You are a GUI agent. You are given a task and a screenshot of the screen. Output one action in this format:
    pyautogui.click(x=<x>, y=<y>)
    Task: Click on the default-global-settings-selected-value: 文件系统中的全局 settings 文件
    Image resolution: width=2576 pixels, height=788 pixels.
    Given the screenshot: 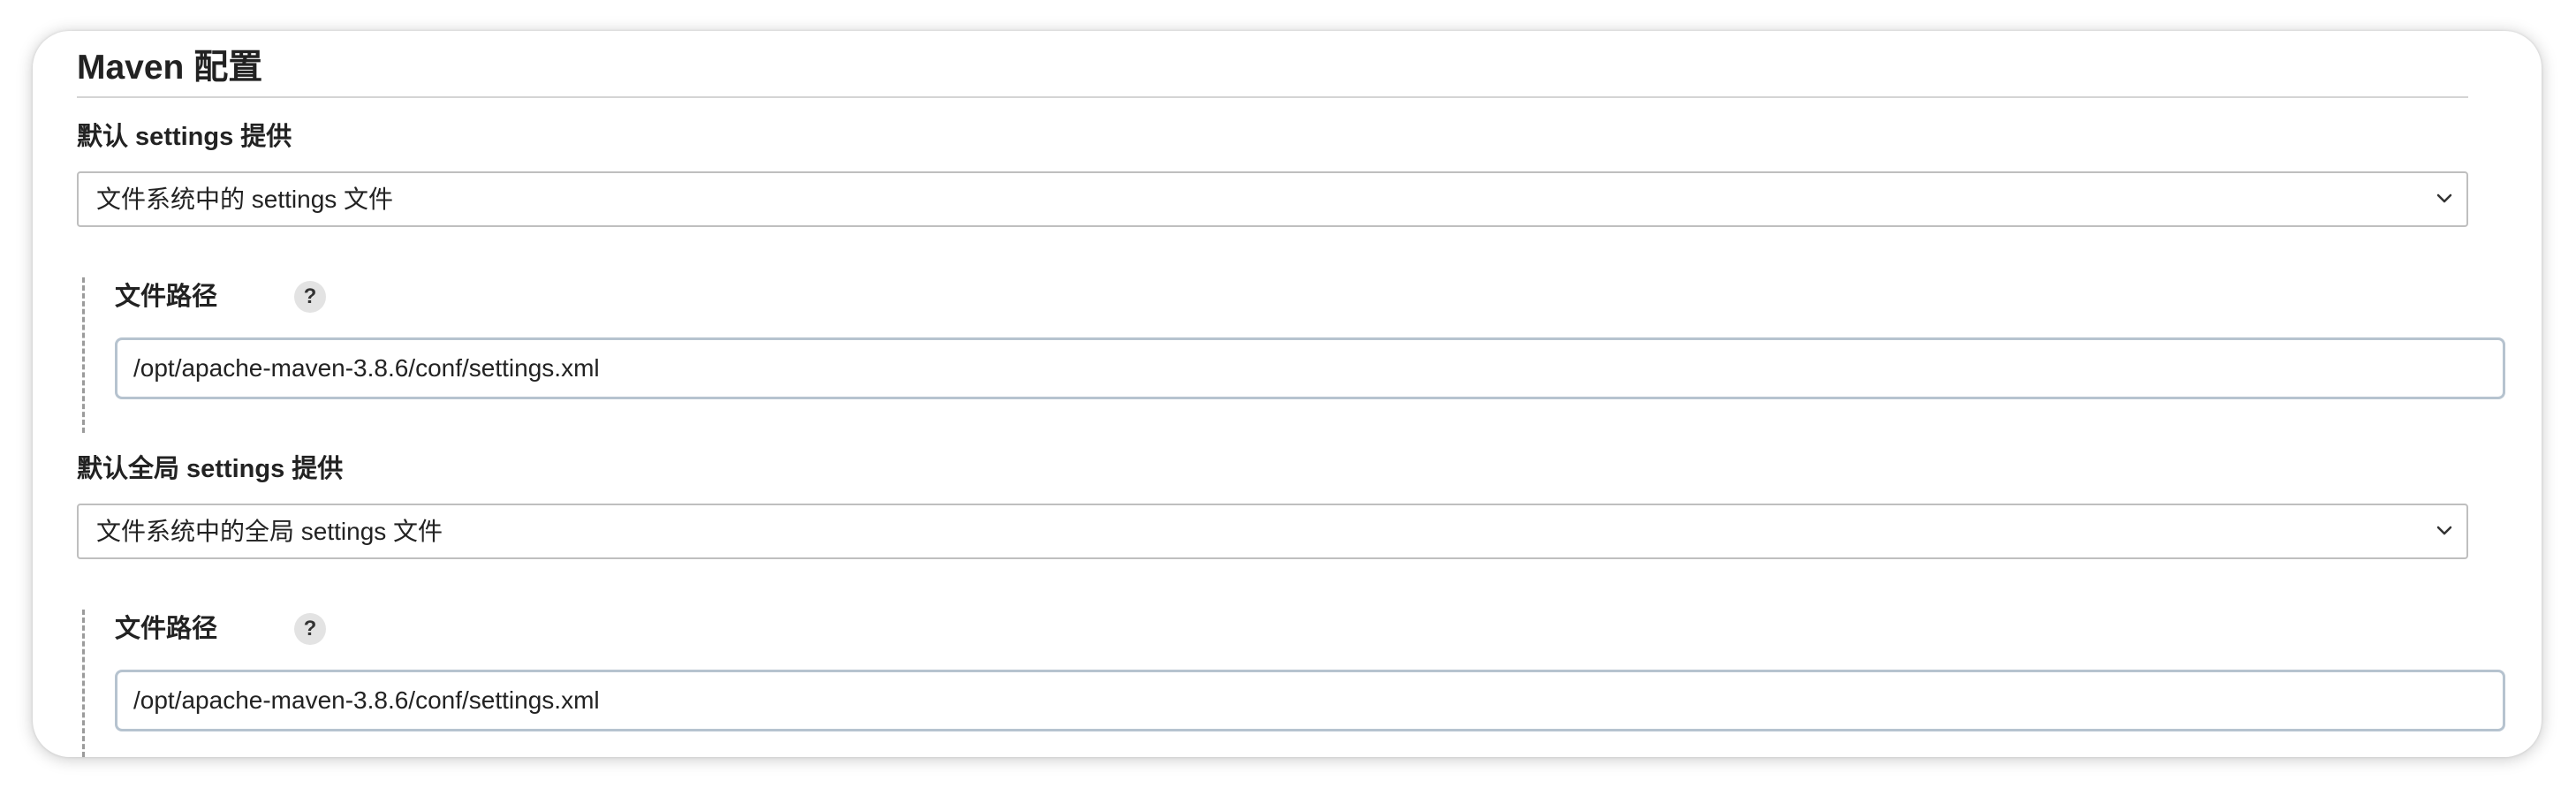 What is the action you would take?
    pyautogui.click(x=269, y=531)
    